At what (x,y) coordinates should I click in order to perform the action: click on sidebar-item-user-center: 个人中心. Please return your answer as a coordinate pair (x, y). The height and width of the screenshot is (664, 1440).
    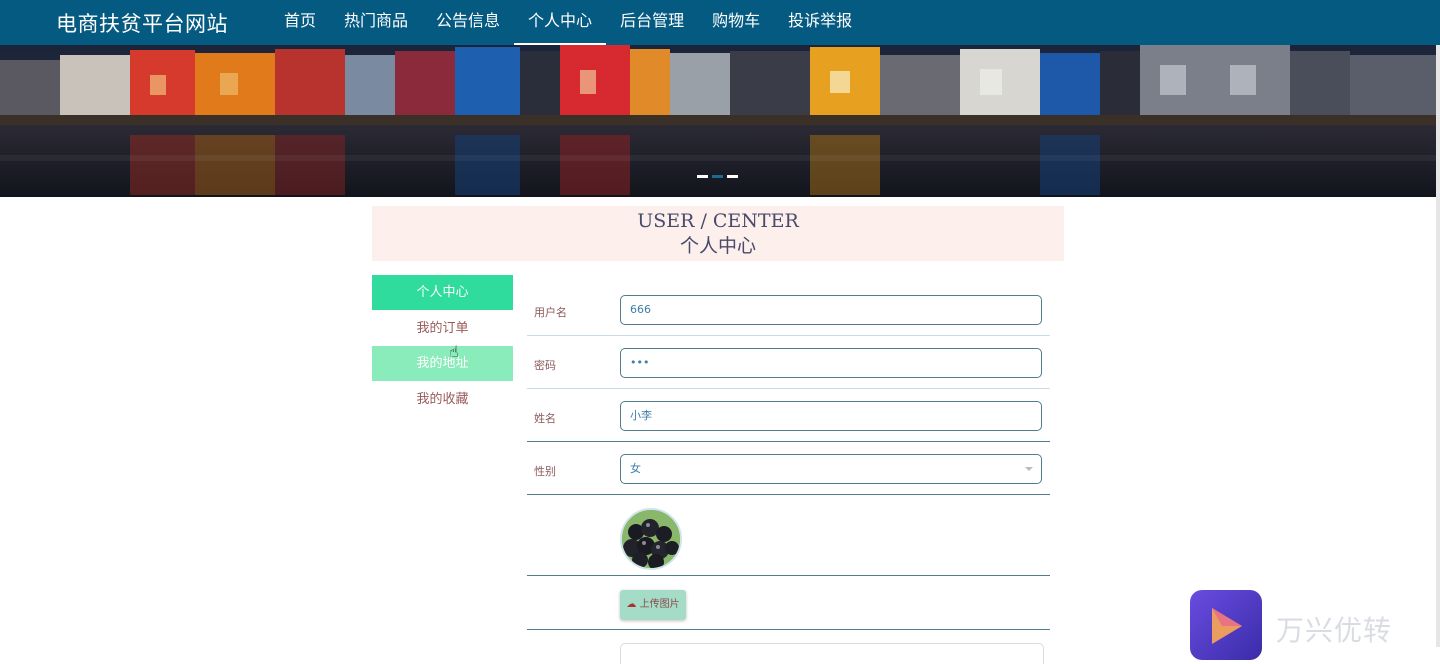
    Looking at the image, I should click on (442, 292).